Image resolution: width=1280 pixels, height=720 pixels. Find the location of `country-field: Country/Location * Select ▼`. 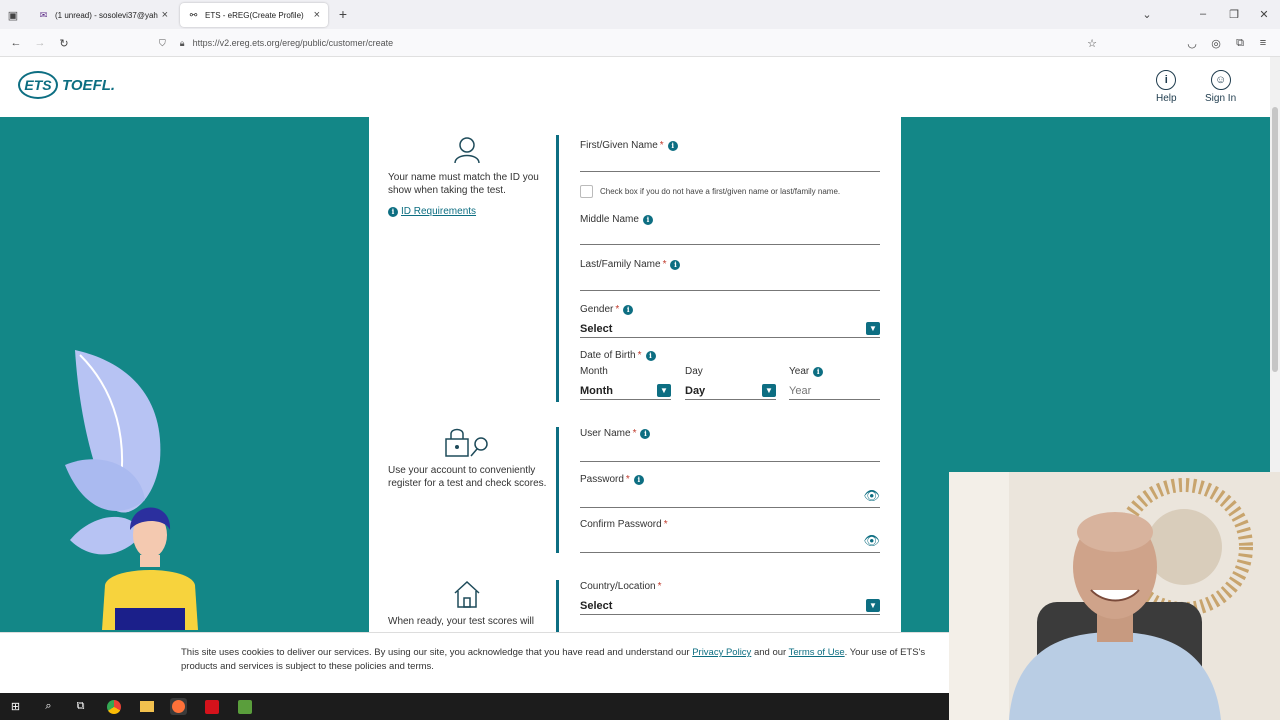

country-field: Country/Location * Select ▼ is located at coordinates (730, 599).